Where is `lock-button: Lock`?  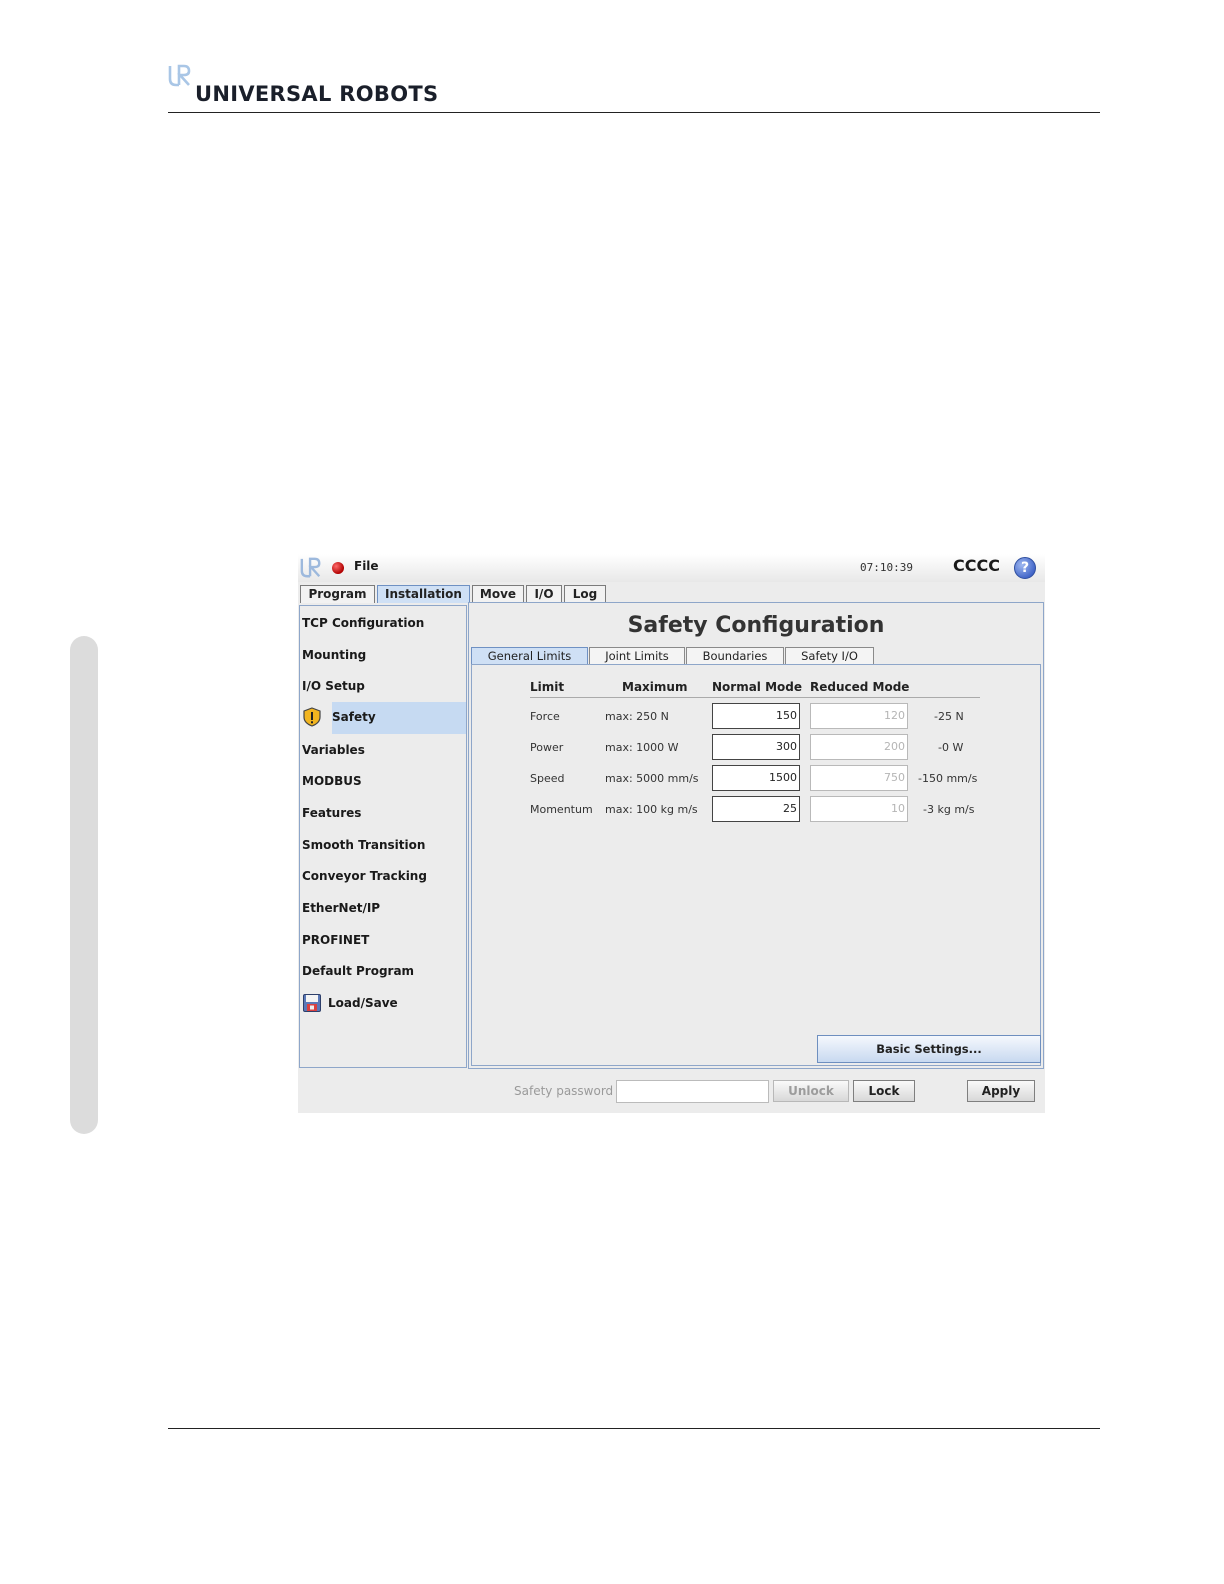
lock-button: Lock is located at coordinates (884, 1091).